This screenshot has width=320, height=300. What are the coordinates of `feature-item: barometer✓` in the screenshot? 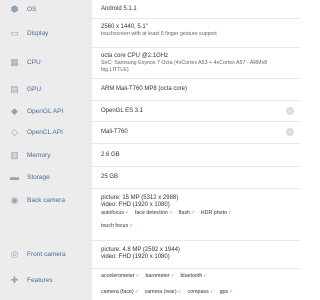 It's located at (160, 276).